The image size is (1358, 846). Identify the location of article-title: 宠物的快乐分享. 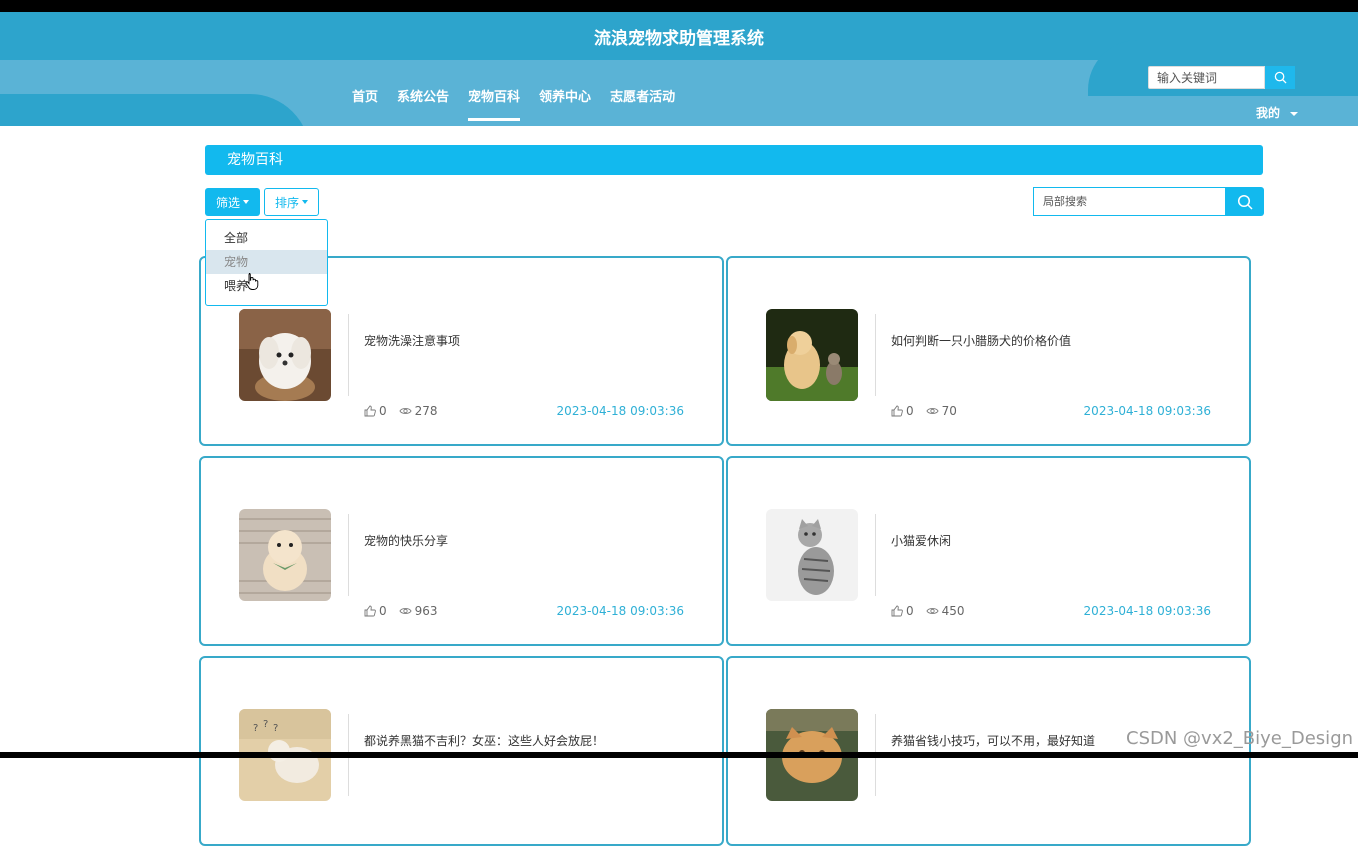
(406, 541).